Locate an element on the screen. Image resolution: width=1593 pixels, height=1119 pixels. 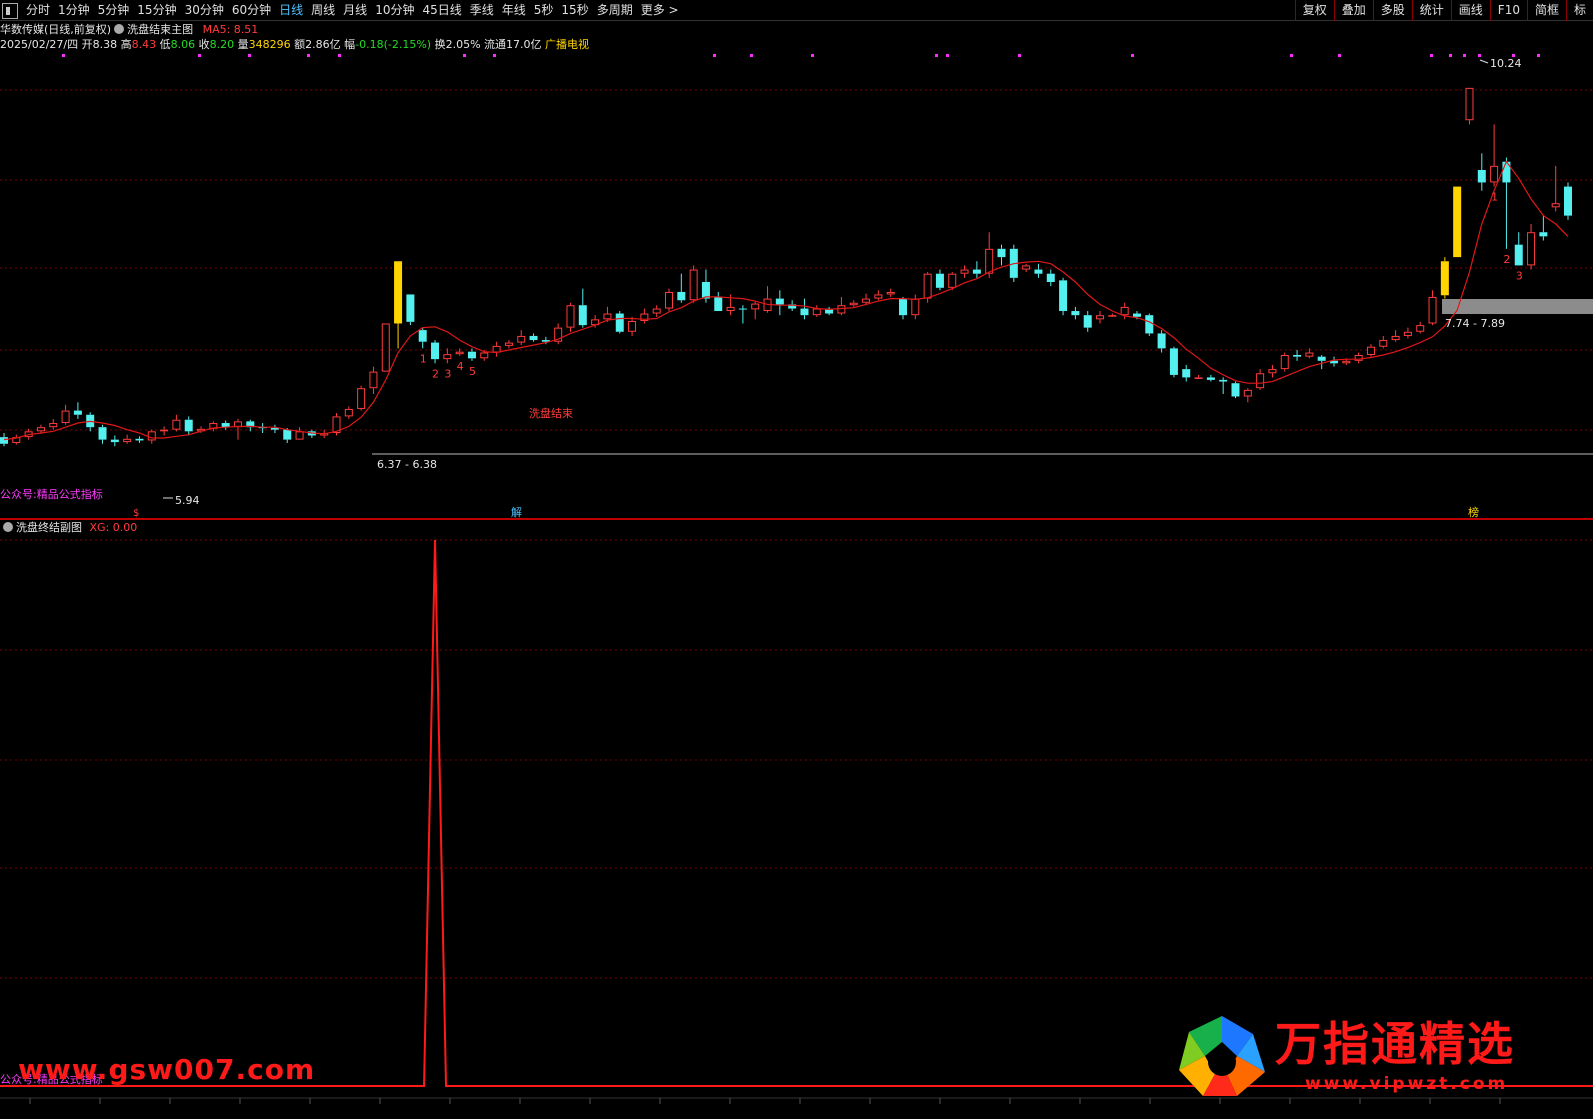
event-s-marker: $ is located at coordinates (136, 513).